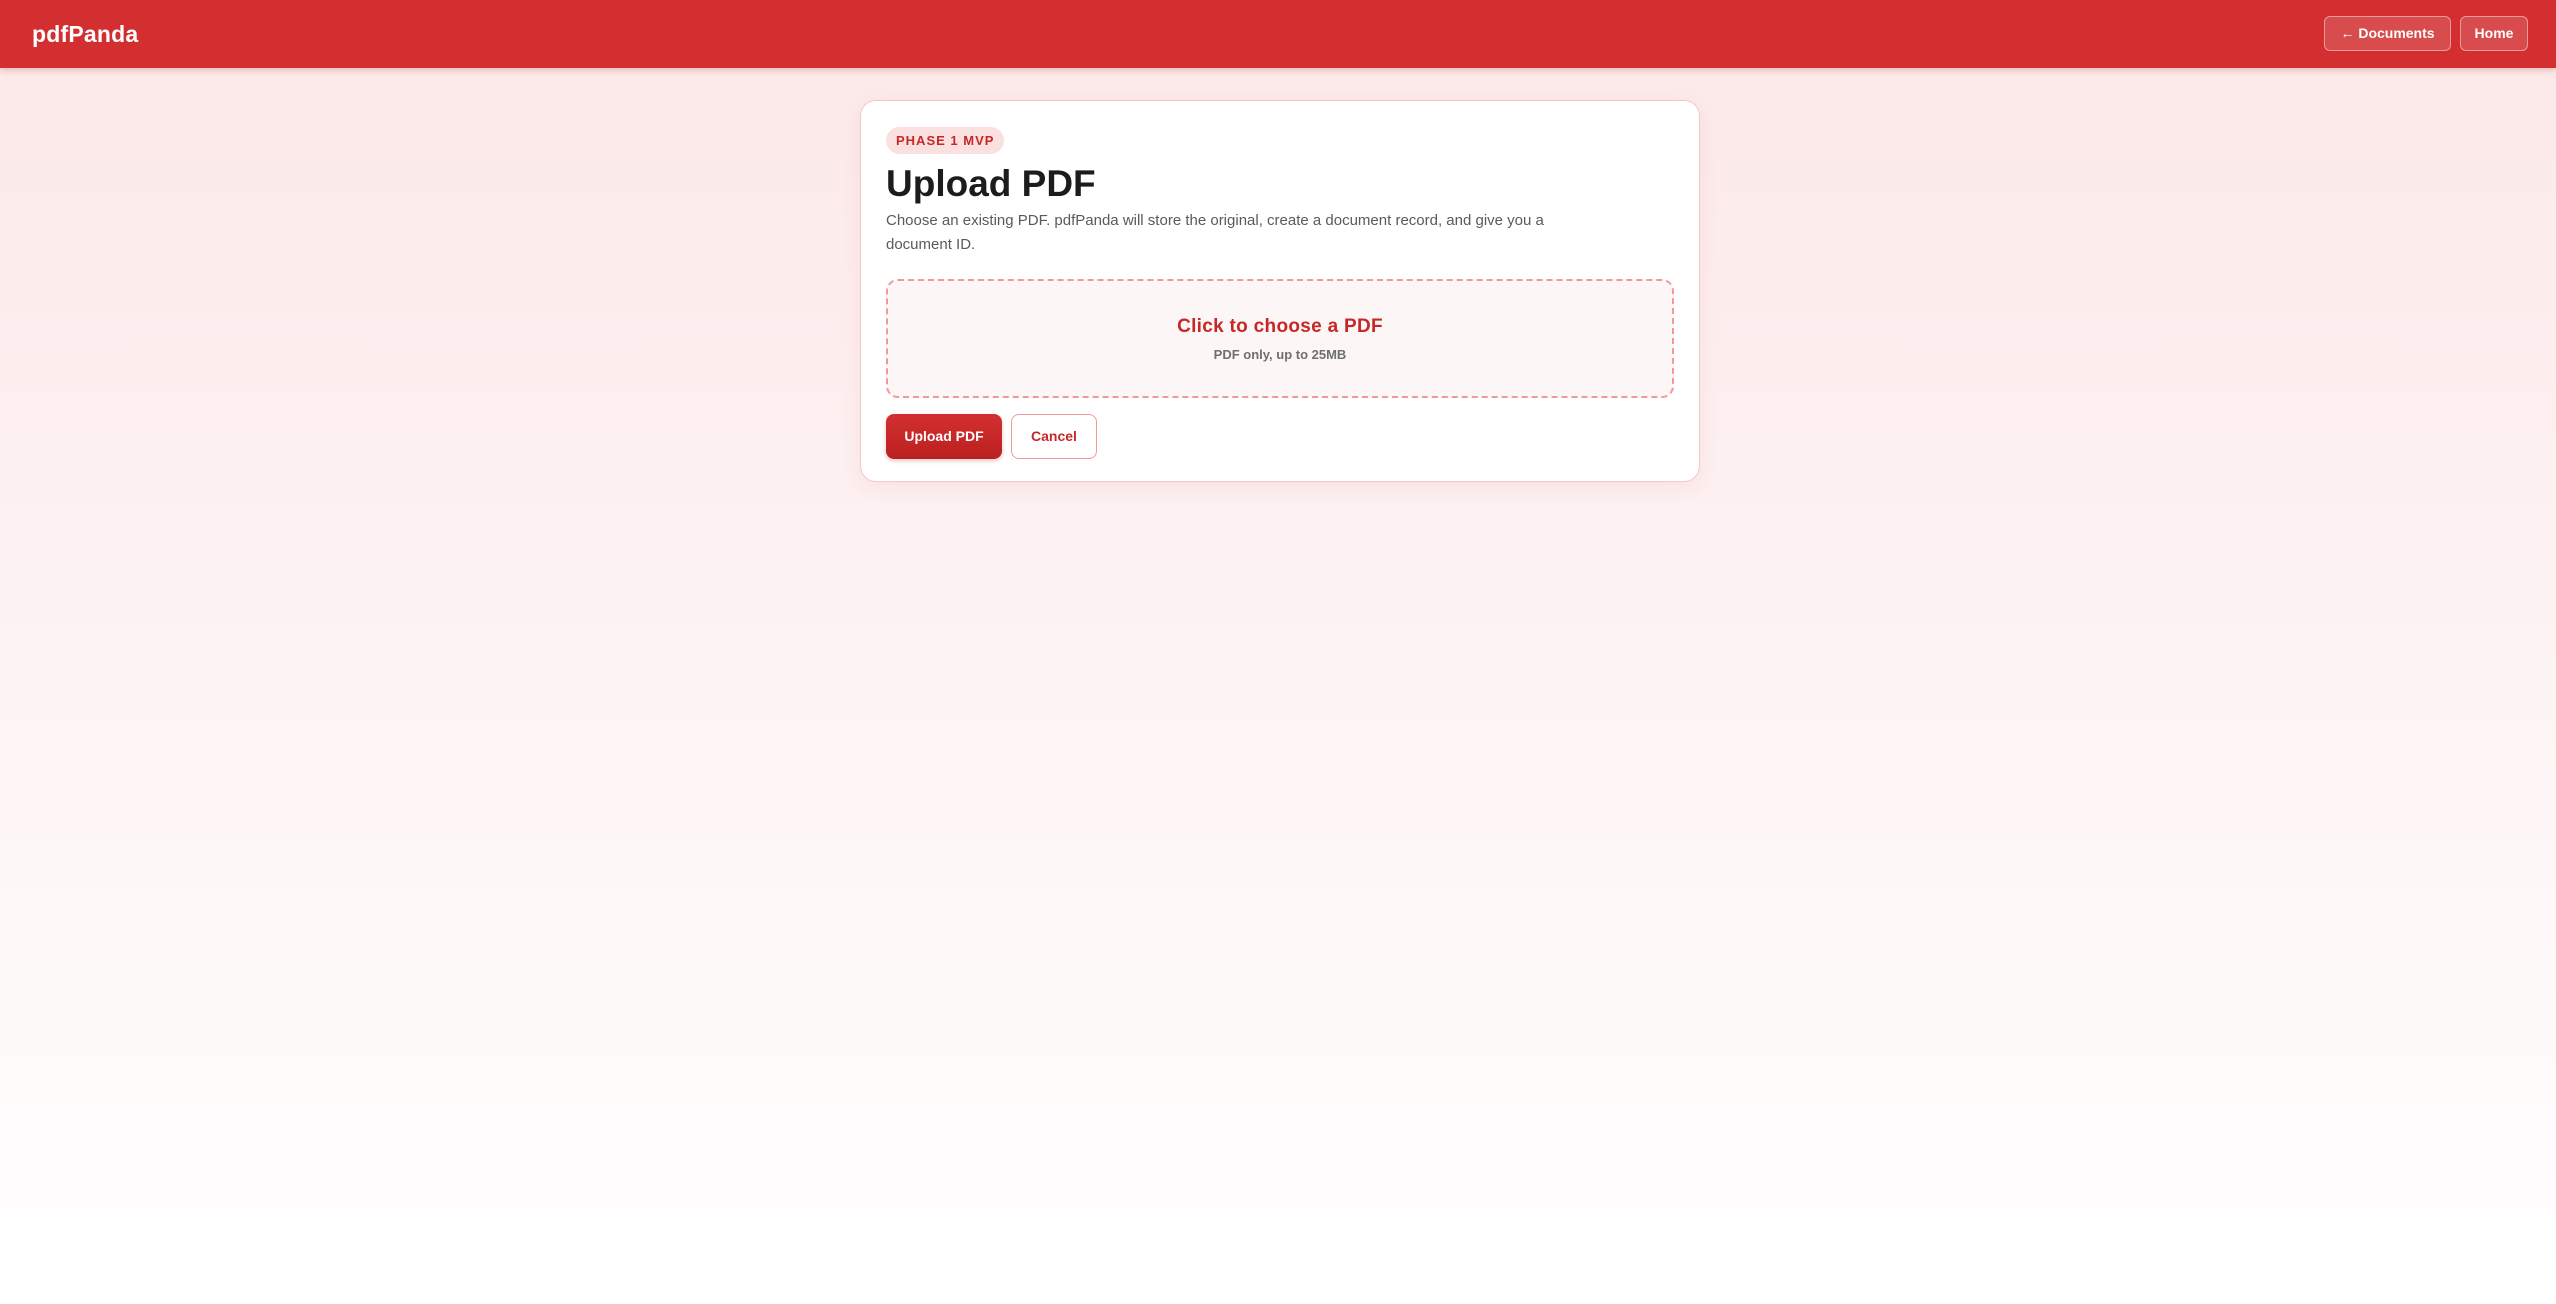 Image resolution: width=2556 pixels, height=1304 pixels. Describe the element at coordinates (945, 140) in the screenshot. I see `phase-badge: PHASE 1 MVP` at that location.